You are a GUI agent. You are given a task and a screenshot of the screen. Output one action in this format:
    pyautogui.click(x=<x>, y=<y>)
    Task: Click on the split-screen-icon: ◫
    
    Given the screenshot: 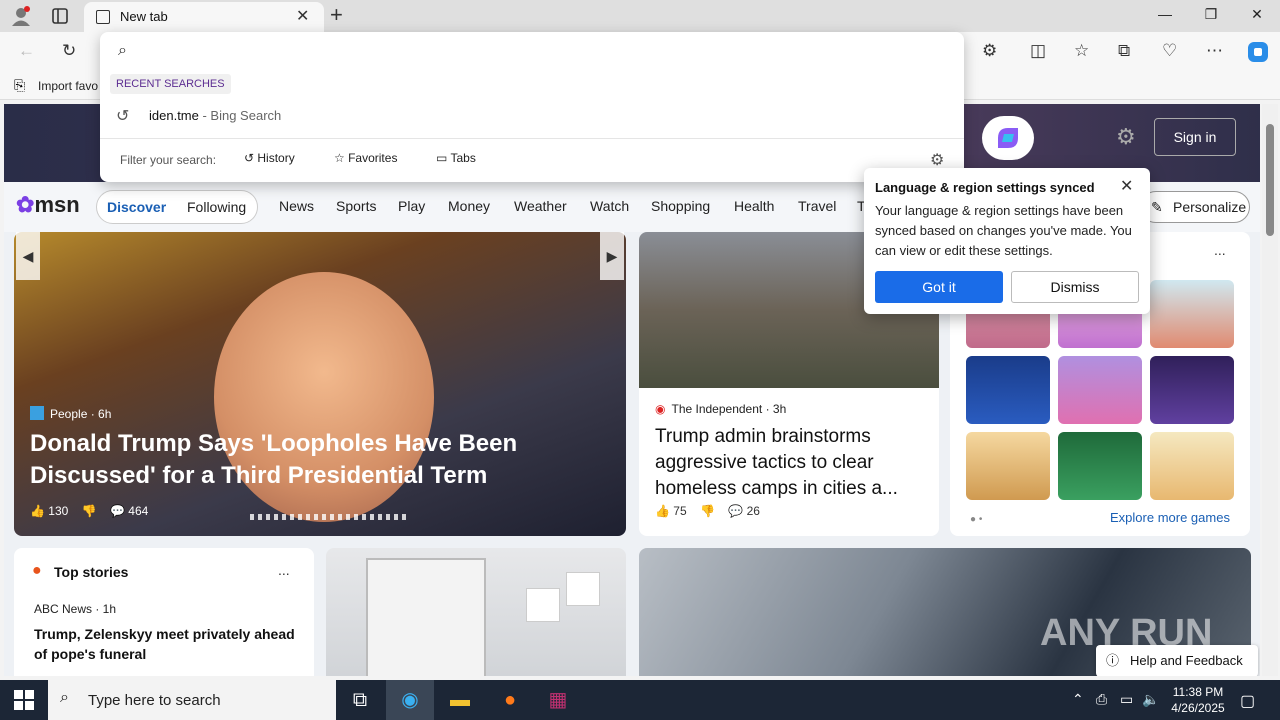 What is the action you would take?
    pyautogui.click(x=1038, y=51)
    